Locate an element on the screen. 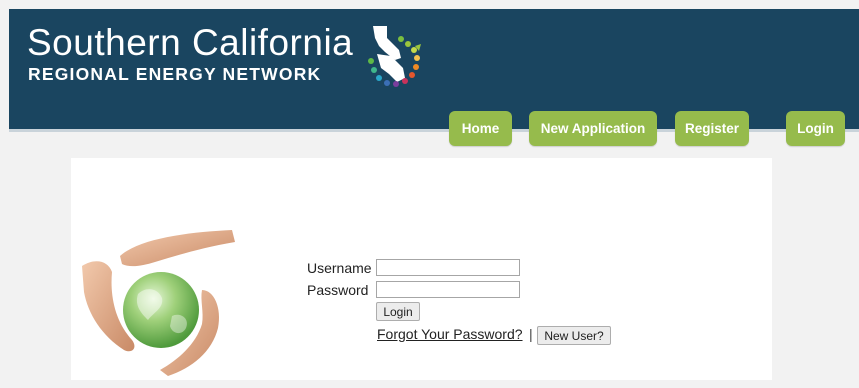 The width and height of the screenshot is (859, 388). california-state-energy-icon is located at coordinates (394, 56).